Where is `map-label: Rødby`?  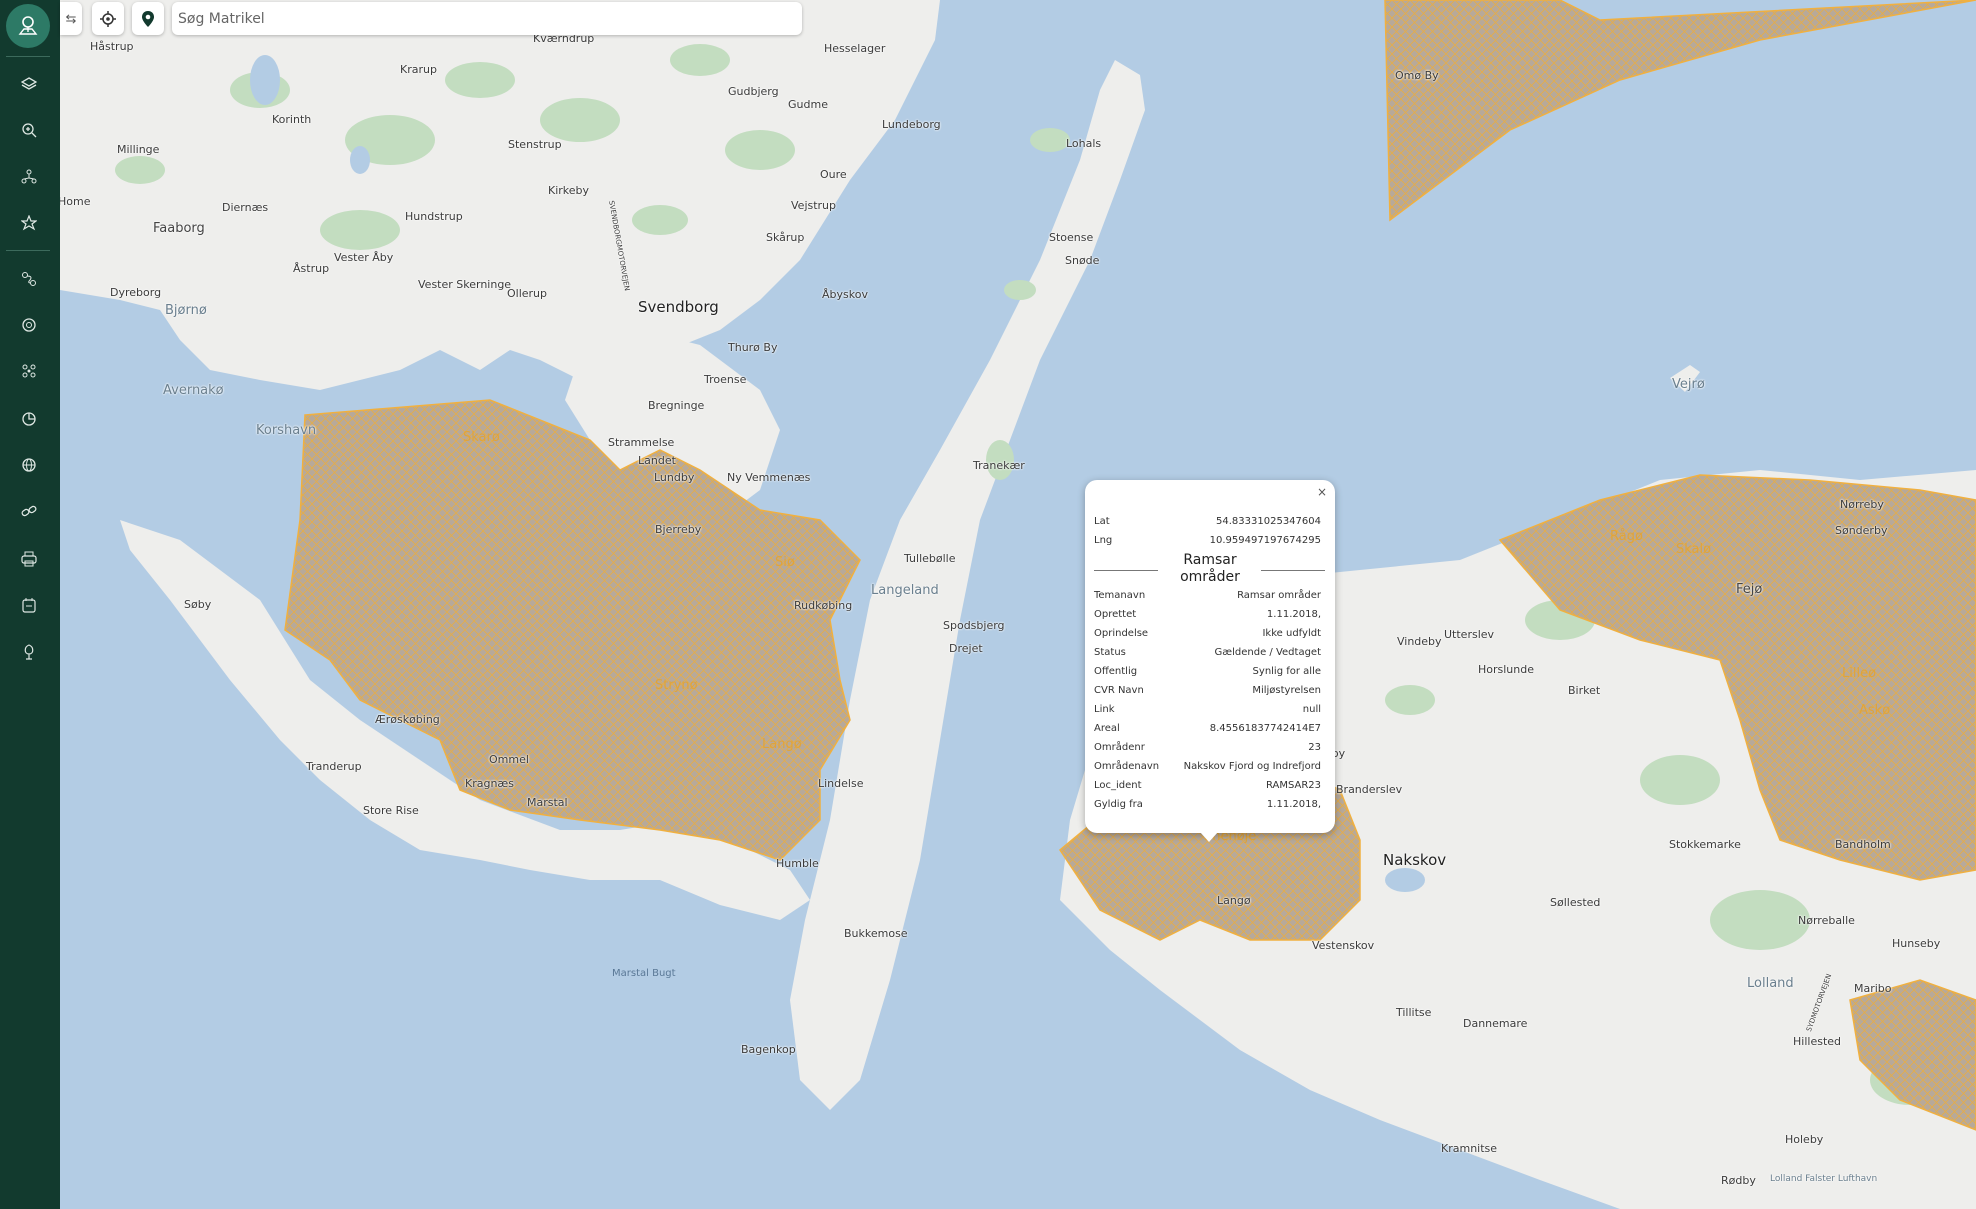
map-label: Rødby is located at coordinates (1738, 1180).